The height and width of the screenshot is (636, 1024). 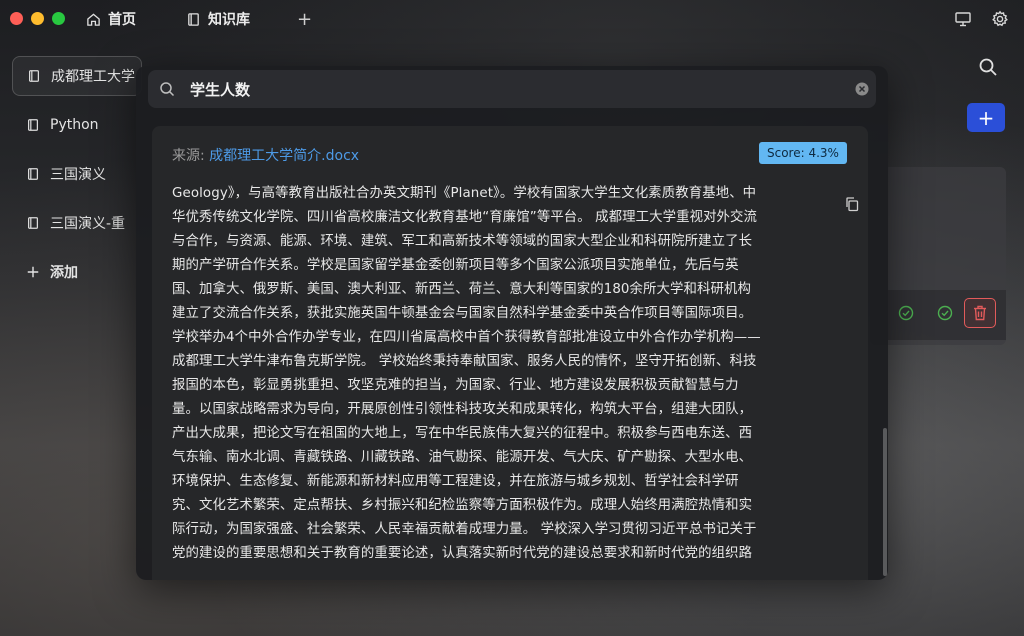 What do you see at coordinates (122, 20) in the screenshot?
I see `tab-home-label: 首页` at bounding box center [122, 20].